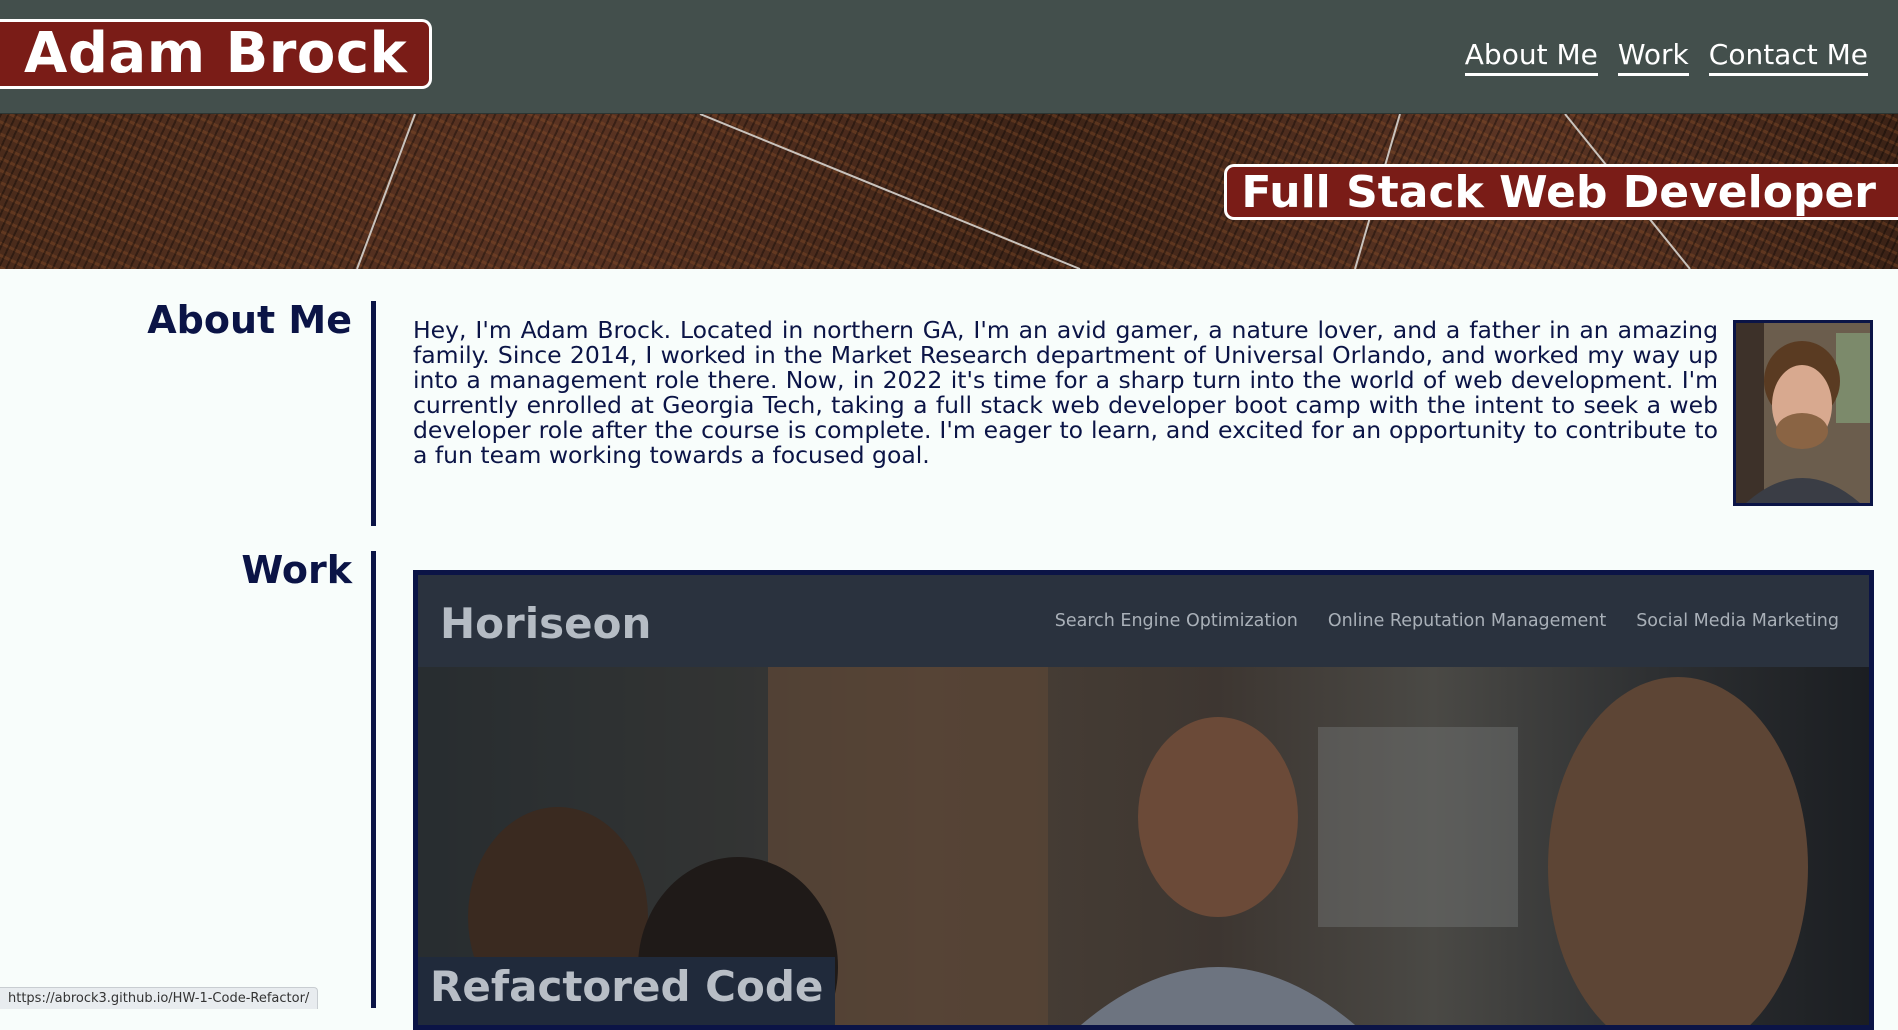 Image resolution: width=1898 pixels, height=1030 pixels. What do you see at coordinates (1788, 57) in the screenshot?
I see `nav-contact-me: Contact Me` at bounding box center [1788, 57].